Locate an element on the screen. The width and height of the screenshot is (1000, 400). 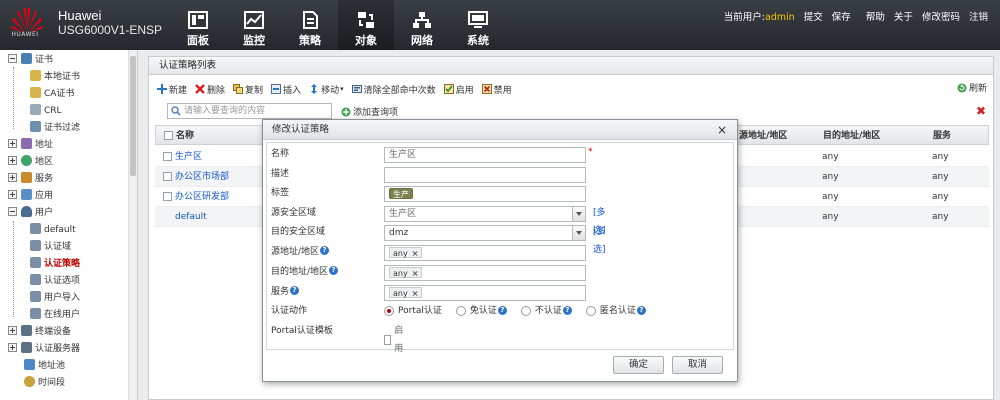
clear-hits-button: 清除全部命中次数 is located at coordinates (393, 89).